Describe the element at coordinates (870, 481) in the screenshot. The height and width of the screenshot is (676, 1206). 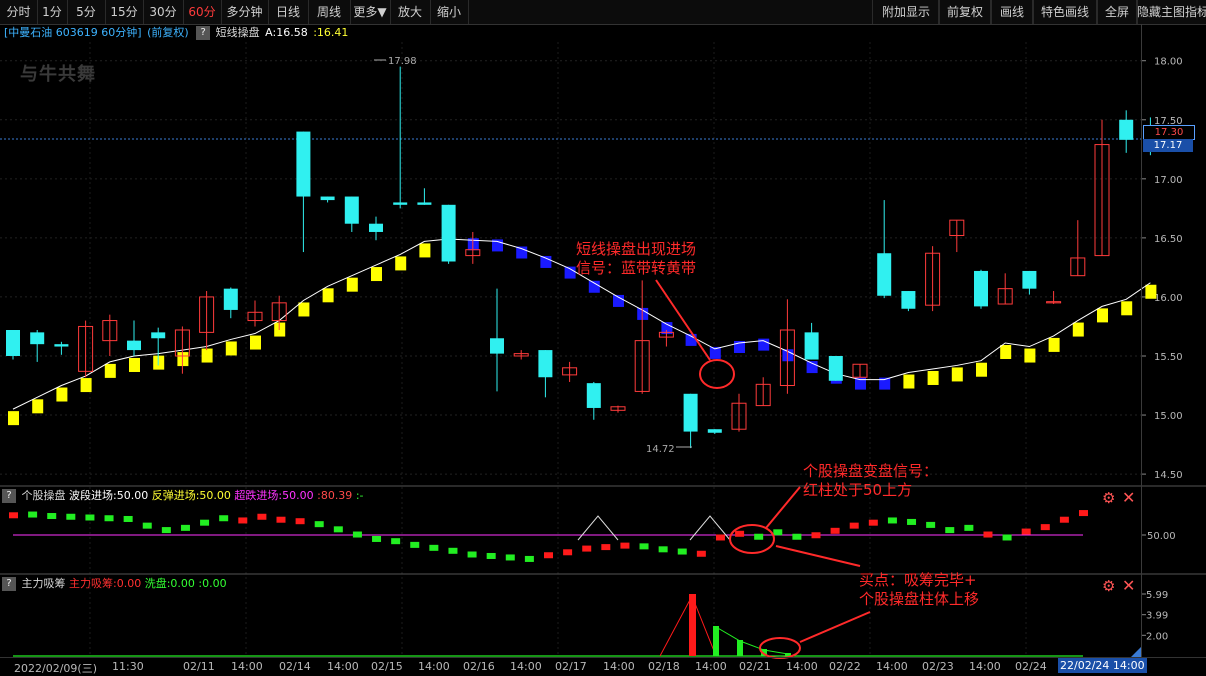
I see `annotation-turn-signal: 个股操盘变盘信号： 红柱处于50上方` at that location.